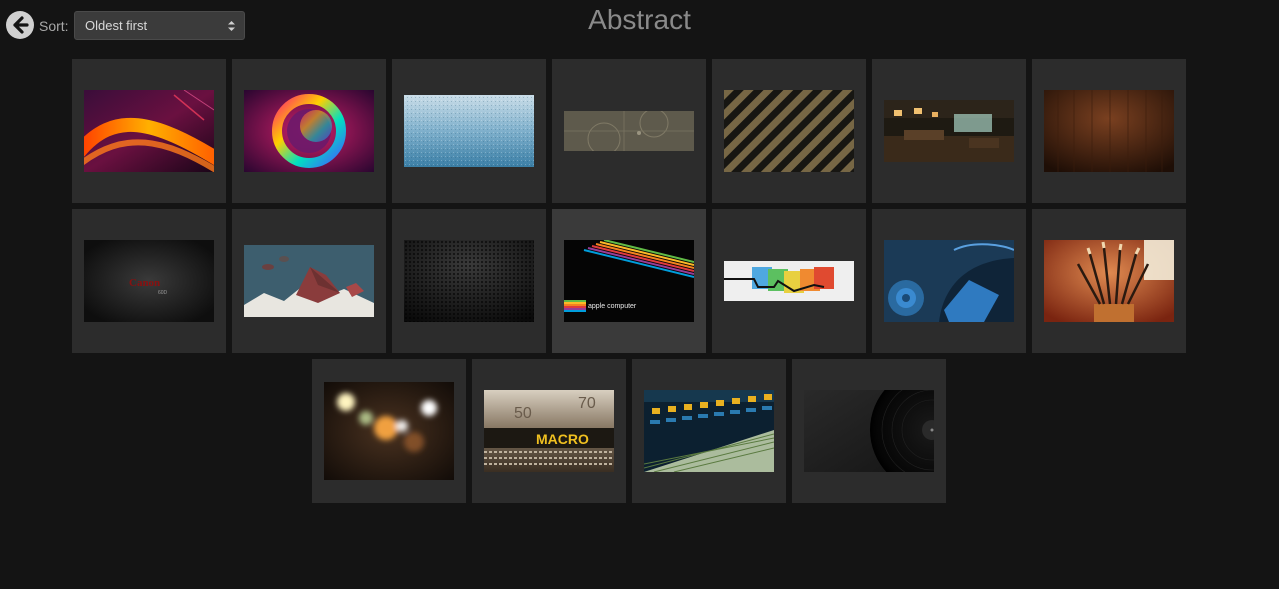 The image size is (1279, 589). I want to click on wallpaper-thumbnail: Canon 60D, so click(149, 281).